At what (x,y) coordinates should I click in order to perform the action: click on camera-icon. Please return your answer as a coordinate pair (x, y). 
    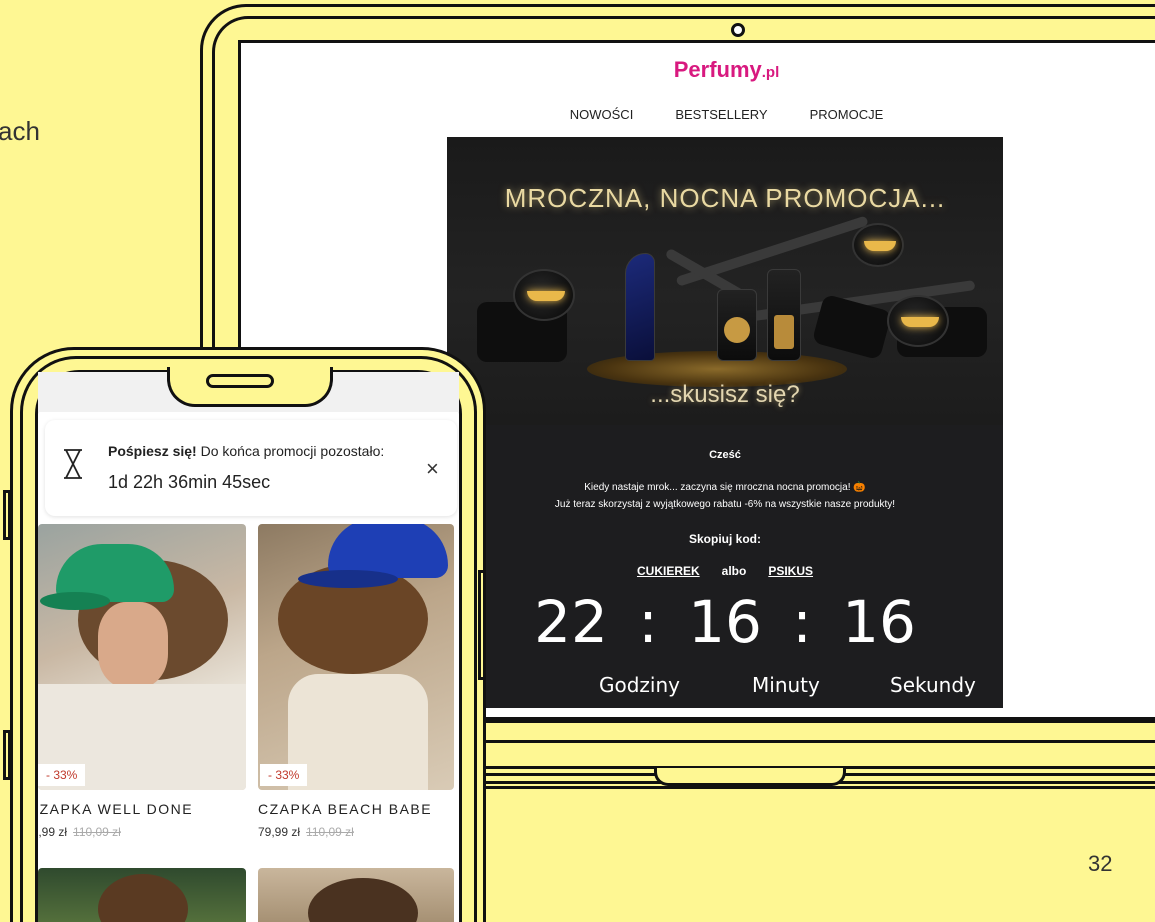
    Looking at the image, I should click on (738, 30).